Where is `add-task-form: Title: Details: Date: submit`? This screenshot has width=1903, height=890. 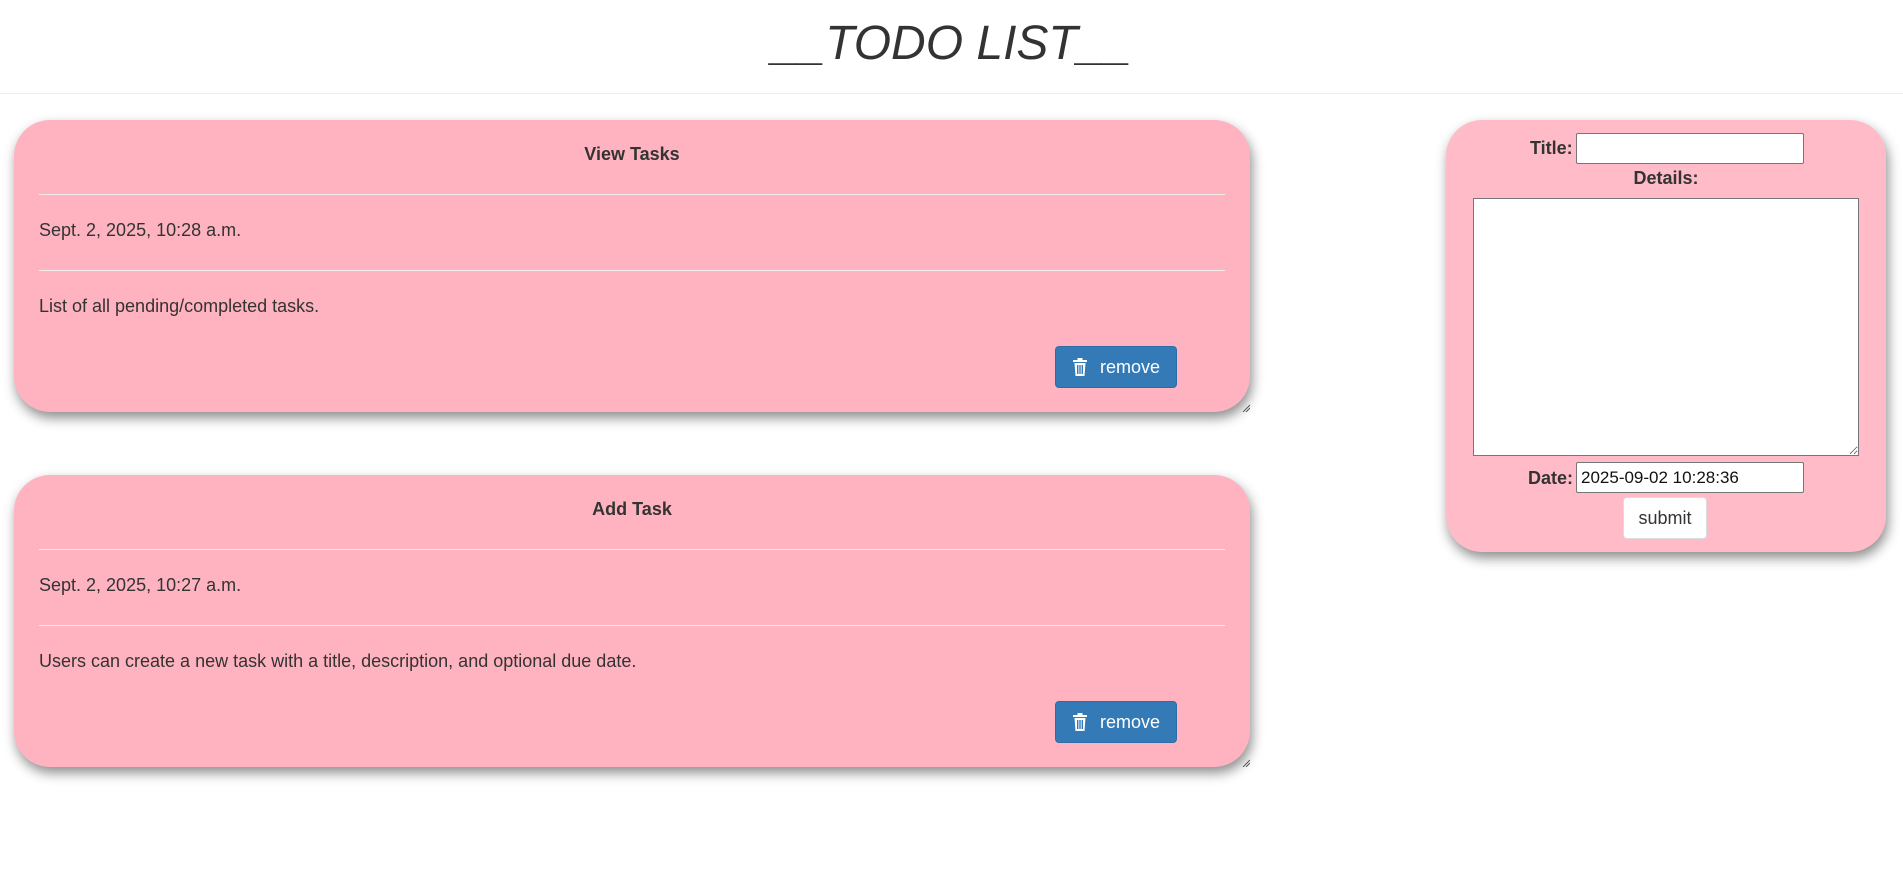
add-task-form: Title: Details: Date: submit is located at coordinates (1666, 336).